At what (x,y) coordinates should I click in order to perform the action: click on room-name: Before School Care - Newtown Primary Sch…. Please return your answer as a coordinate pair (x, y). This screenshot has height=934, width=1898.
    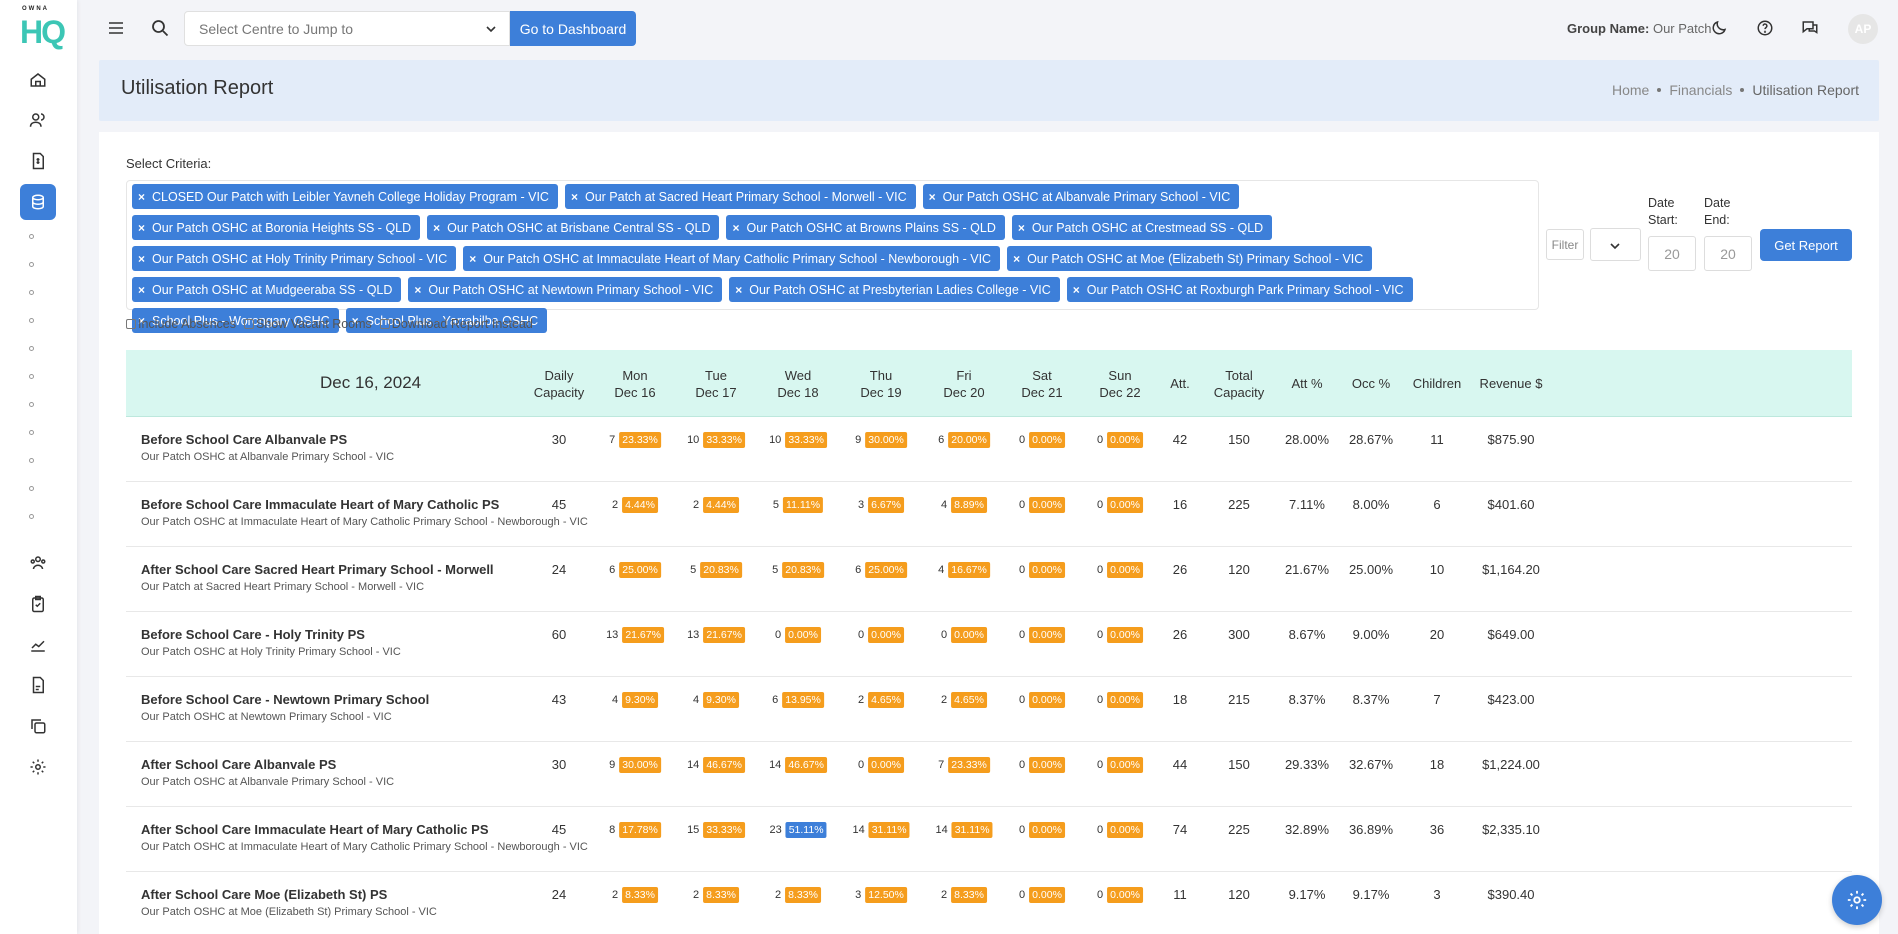
    Looking at the image, I should click on (285, 699).